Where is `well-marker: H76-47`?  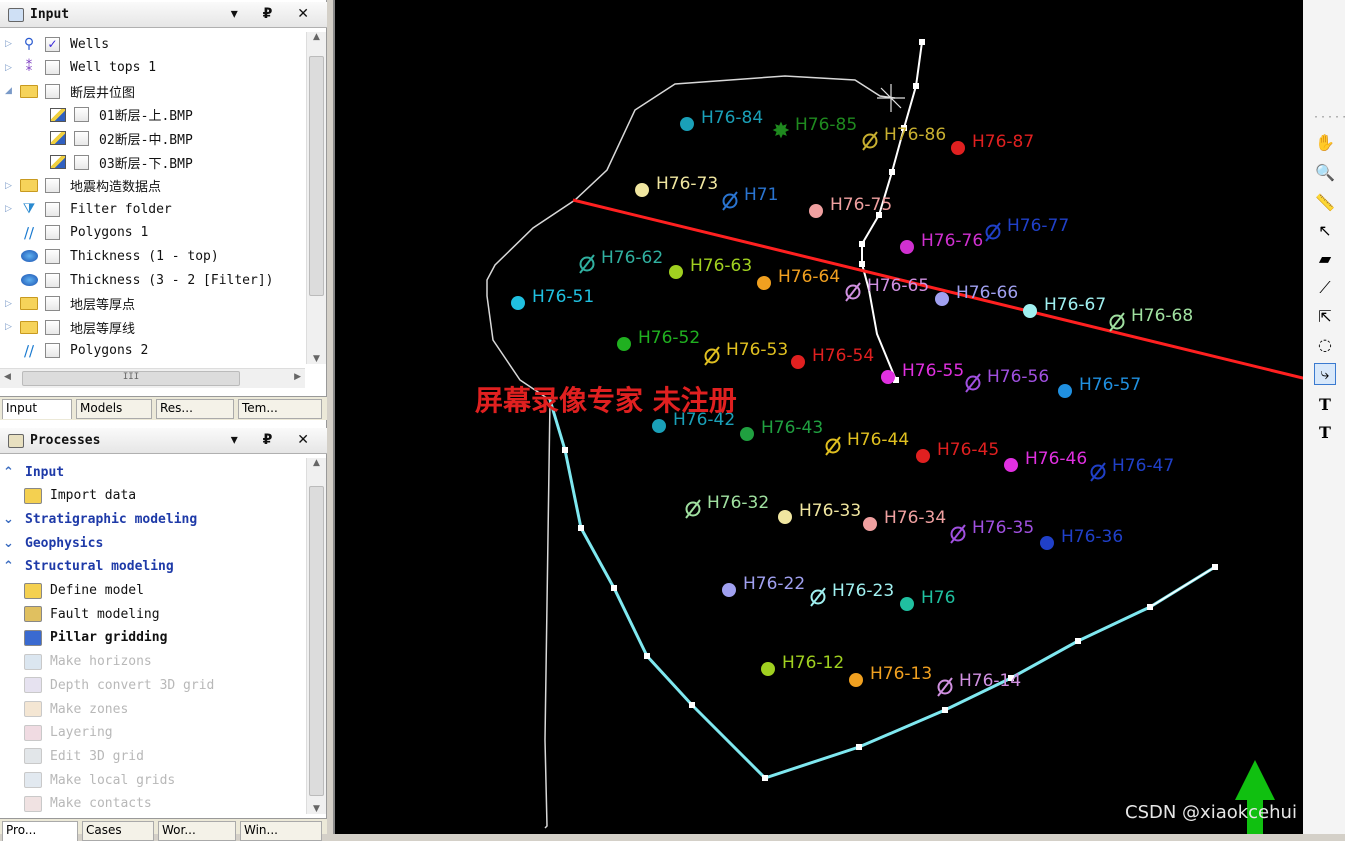
well-marker: H76-47 is located at coordinates (1132, 469).